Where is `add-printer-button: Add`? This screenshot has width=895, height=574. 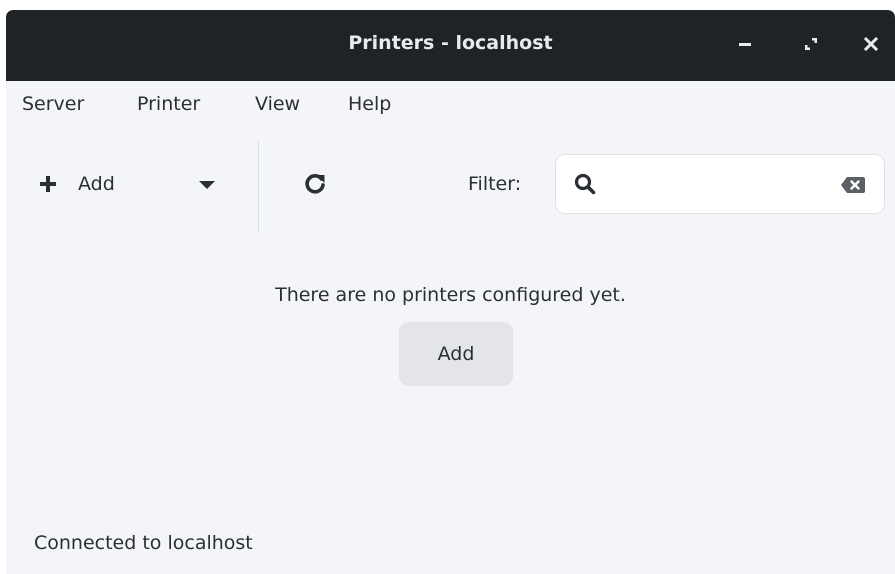
add-printer-button: Add is located at coordinates (128, 184).